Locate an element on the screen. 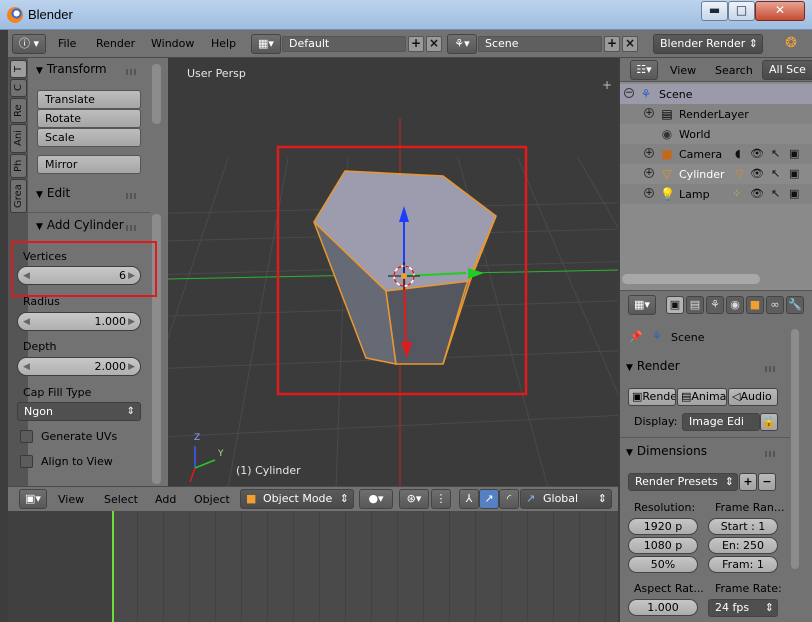 The image size is (812, 622). scale-manipulator-icon: ◜ is located at coordinates (509, 499).